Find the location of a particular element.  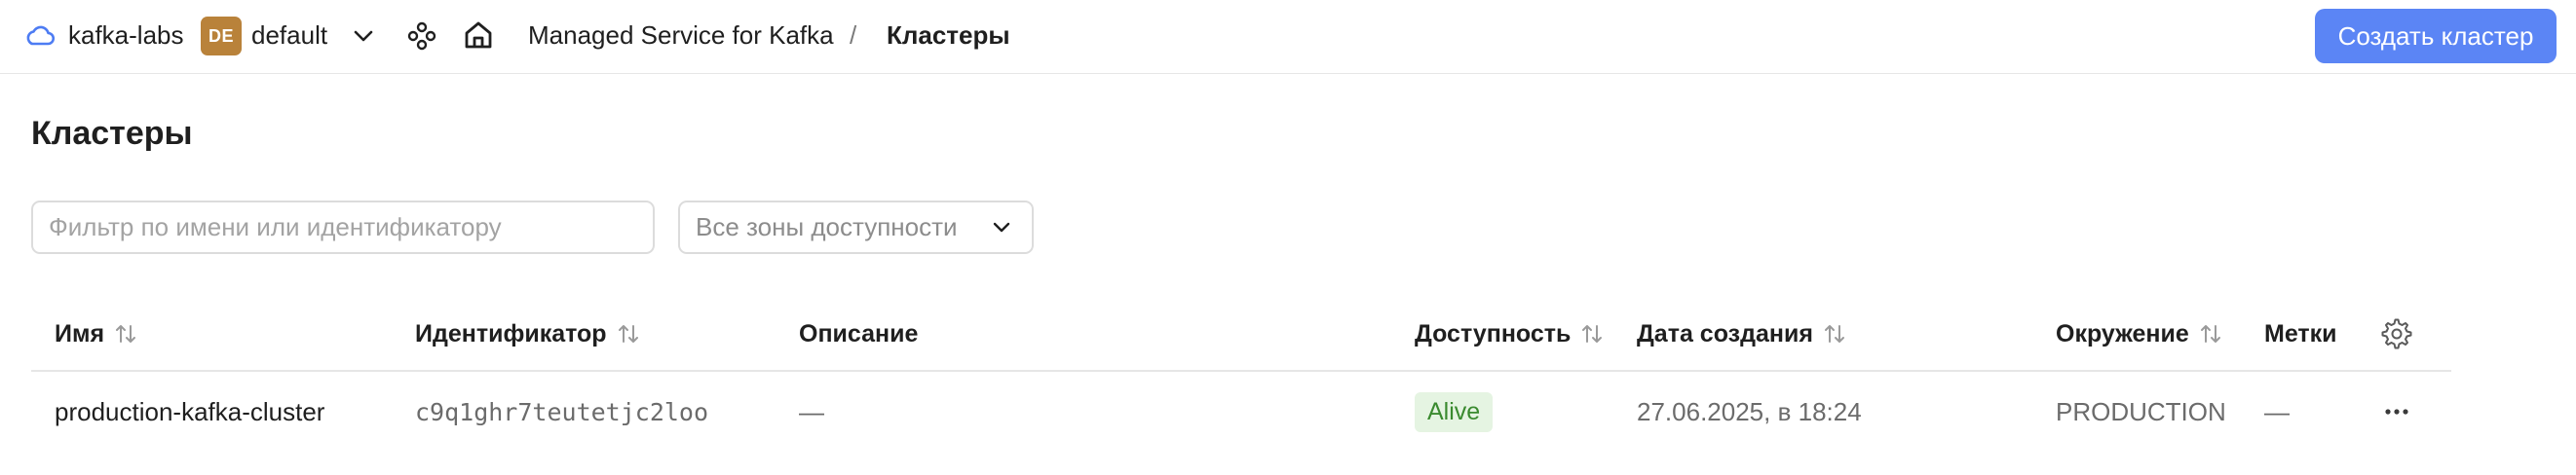

column-header-labels: Метки is located at coordinates (2300, 334).